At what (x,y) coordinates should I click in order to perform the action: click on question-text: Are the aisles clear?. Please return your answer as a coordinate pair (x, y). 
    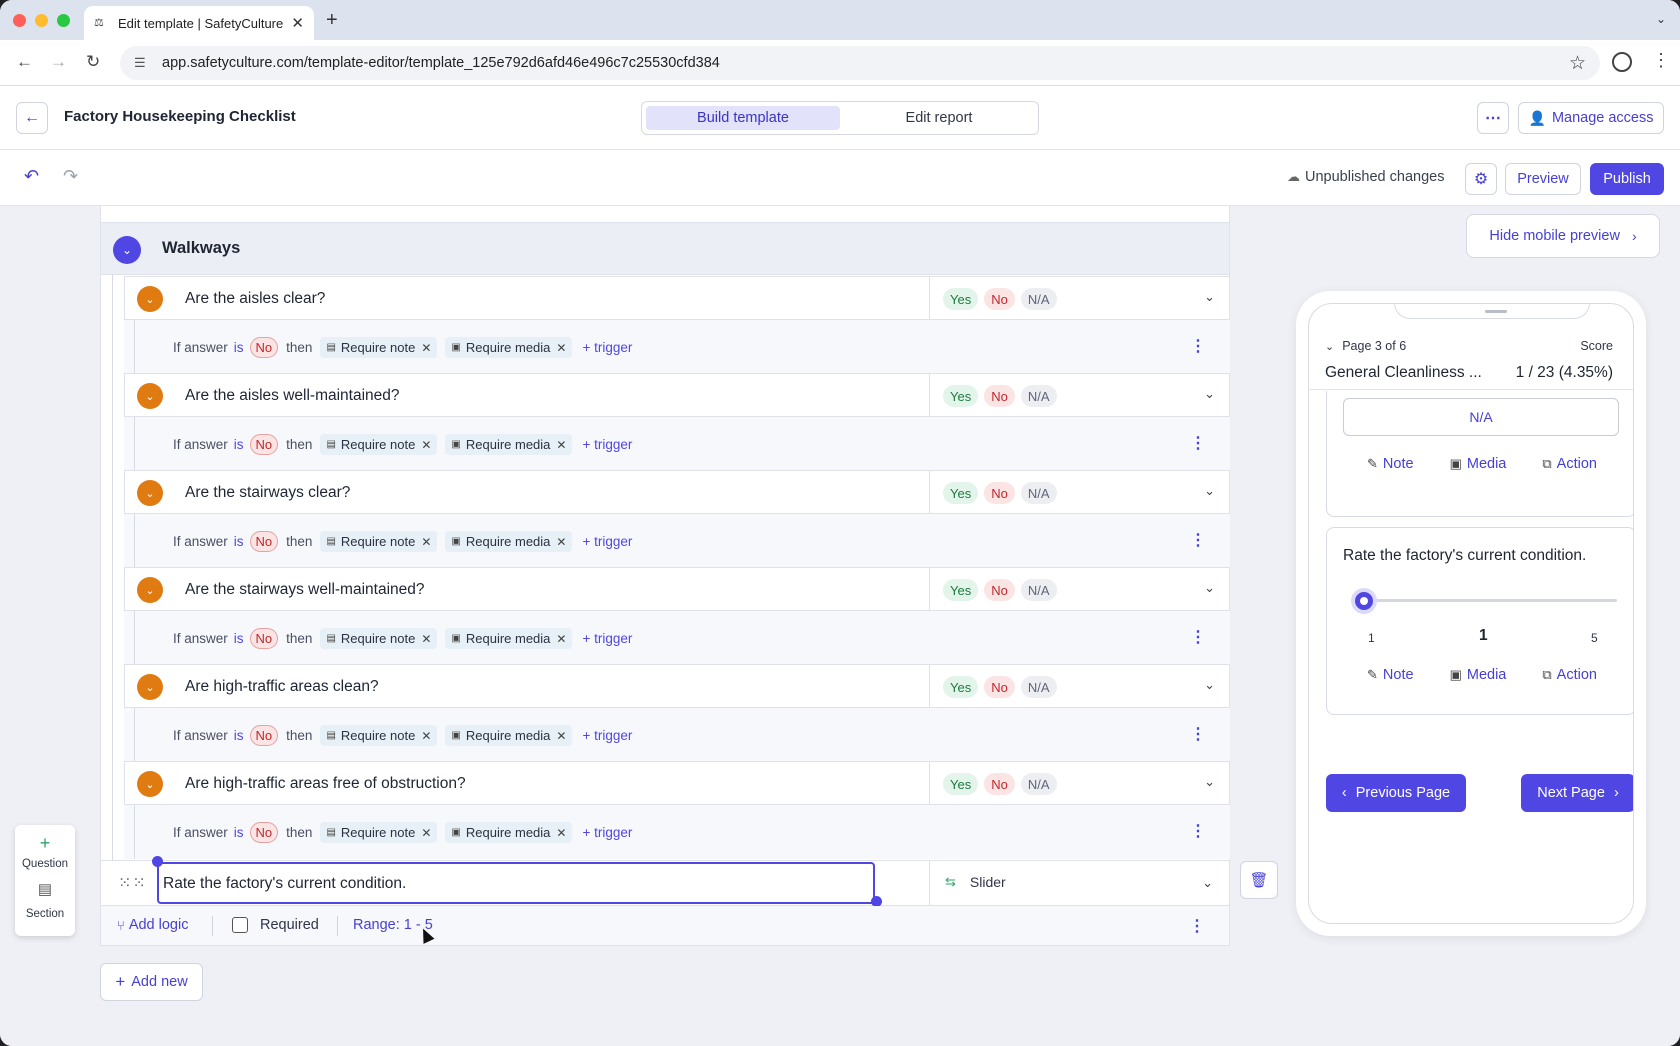
    Looking at the image, I should click on (255, 299).